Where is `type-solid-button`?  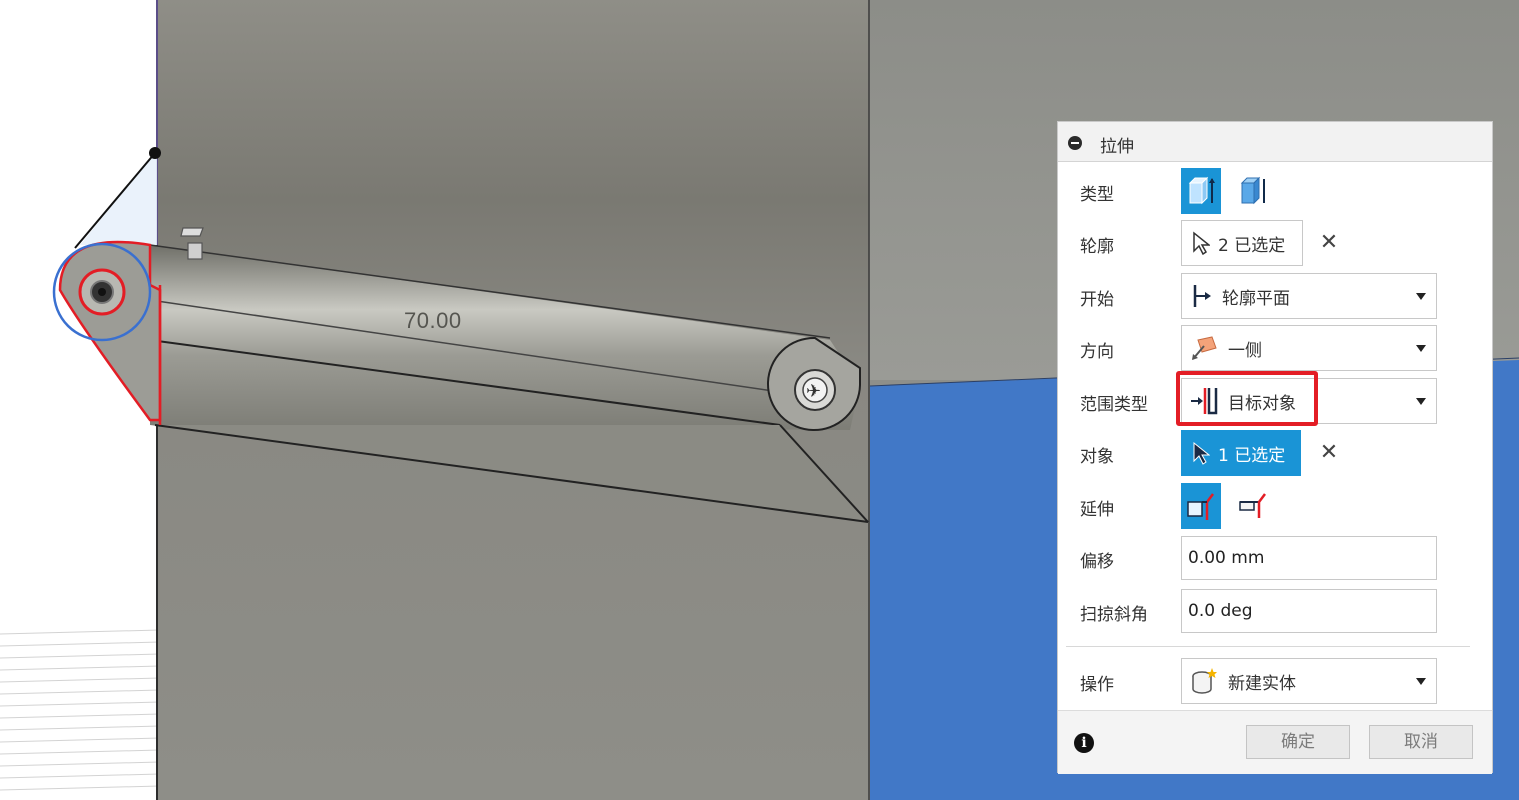
type-solid-button is located at coordinates (1201, 191).